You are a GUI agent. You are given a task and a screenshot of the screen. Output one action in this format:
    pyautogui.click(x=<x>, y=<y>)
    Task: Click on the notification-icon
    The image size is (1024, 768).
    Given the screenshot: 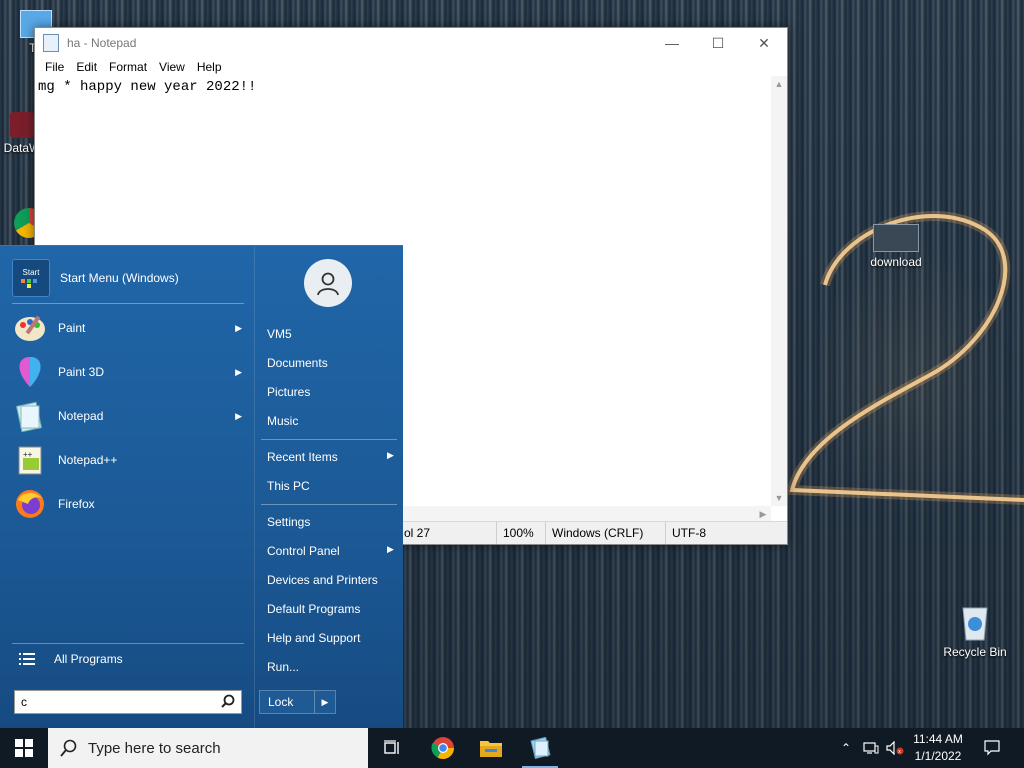 What is the action you would take?
    pyautogui.click(x=992, y=748)
    